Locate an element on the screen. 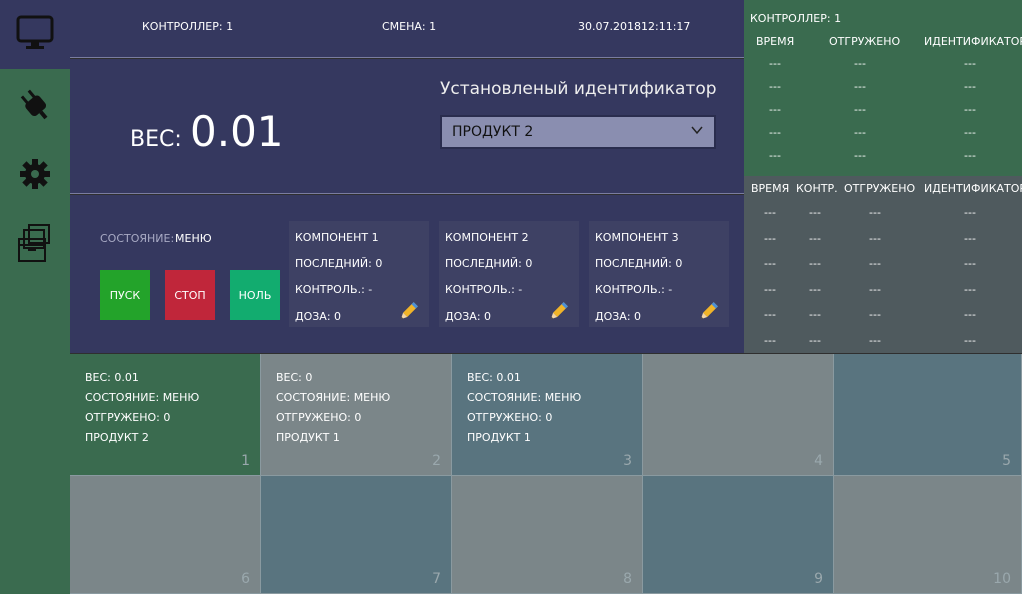 The image size is (1022, 594). tile-number: 5 is located at coordinates (1006, 461).